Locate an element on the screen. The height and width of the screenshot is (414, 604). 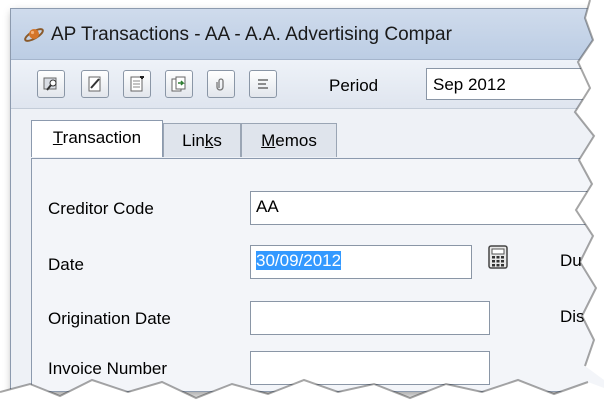
tab-transaction-label: ransaction is located at coordinates (102, 137).